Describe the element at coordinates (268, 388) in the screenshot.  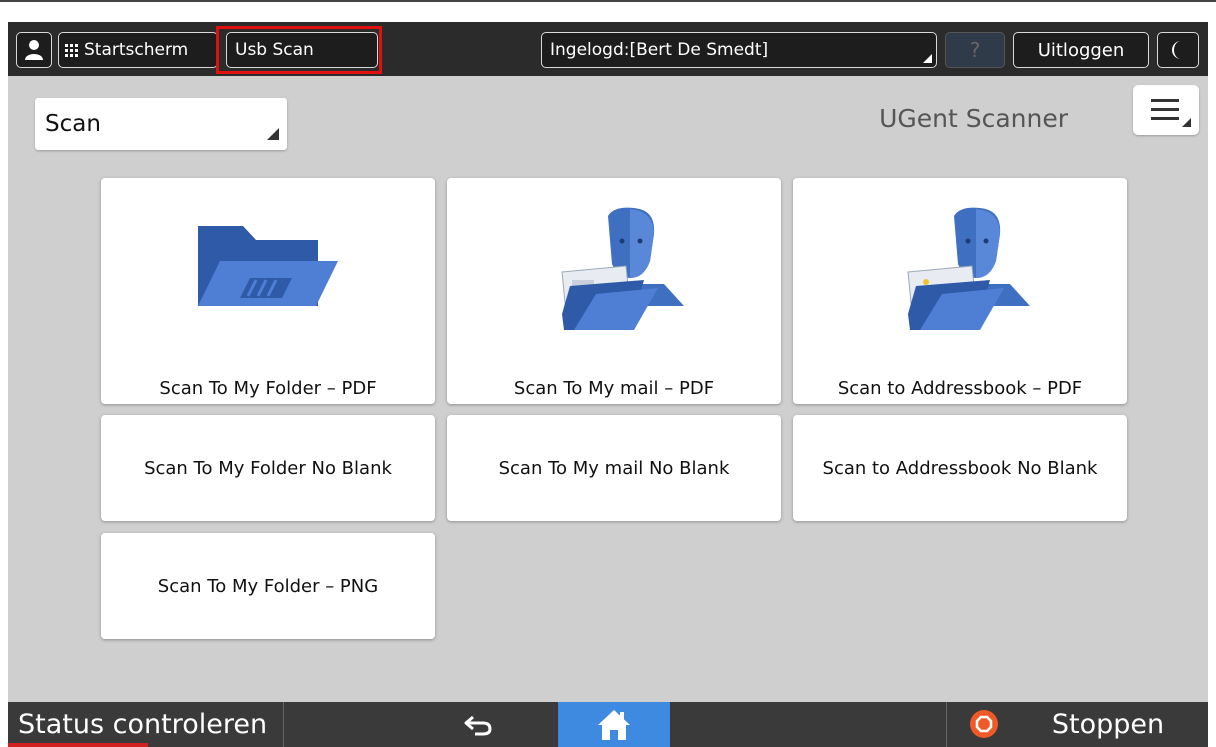
I see `tile-label: Scan To My Folder – PDF` at that location.